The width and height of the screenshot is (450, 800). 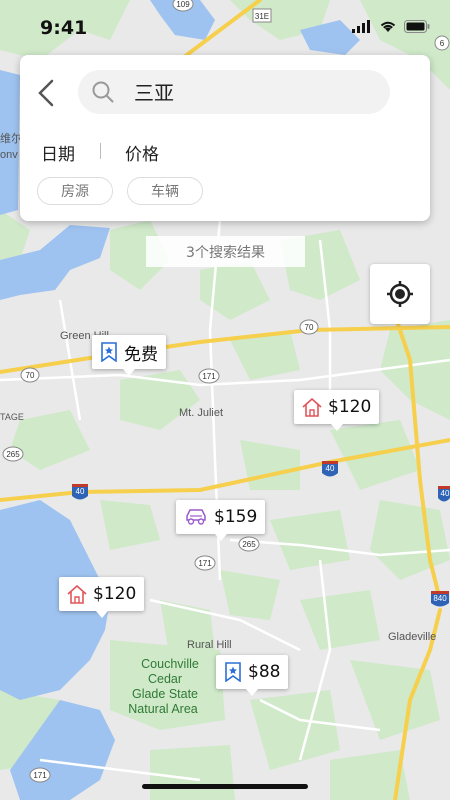 I want to click on pin-house-1-label: $120, so click(x=350, y=407).